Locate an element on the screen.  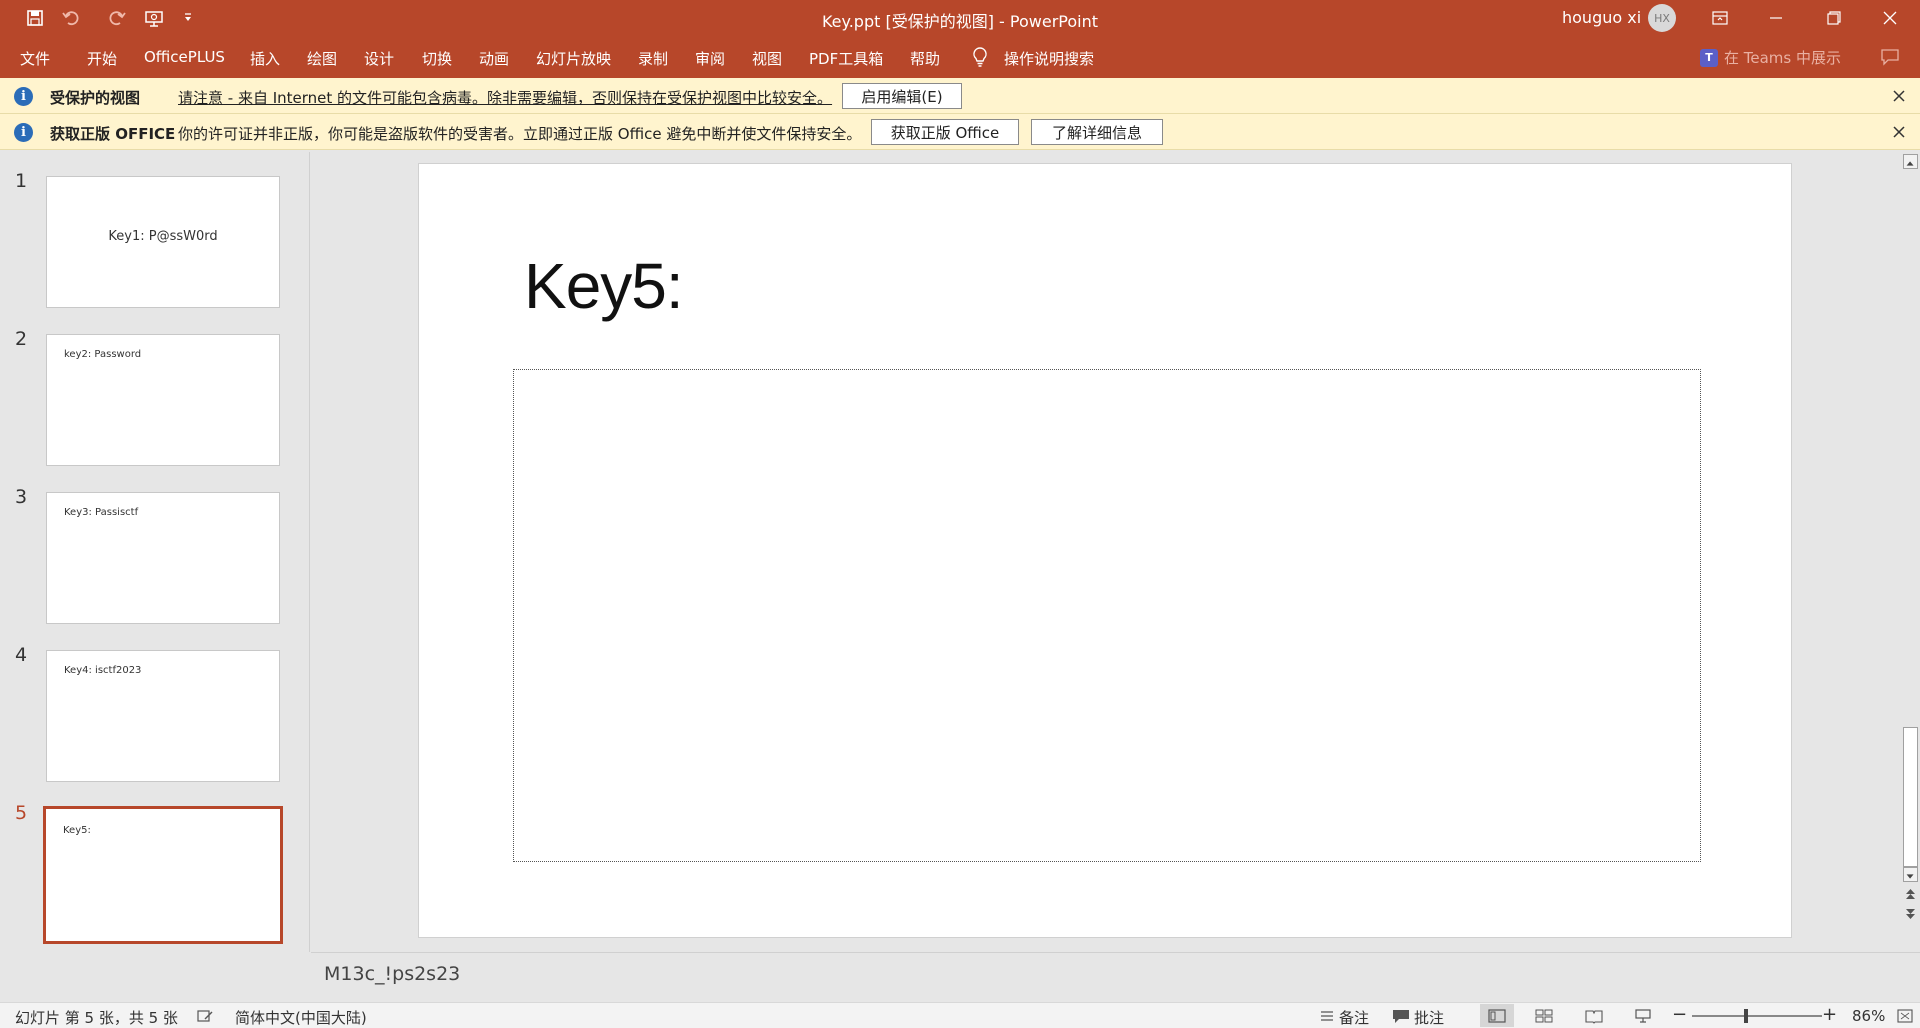
slide-thumbnail-1: Key1: P@ssW0rd is located at coordinates (163, 242).